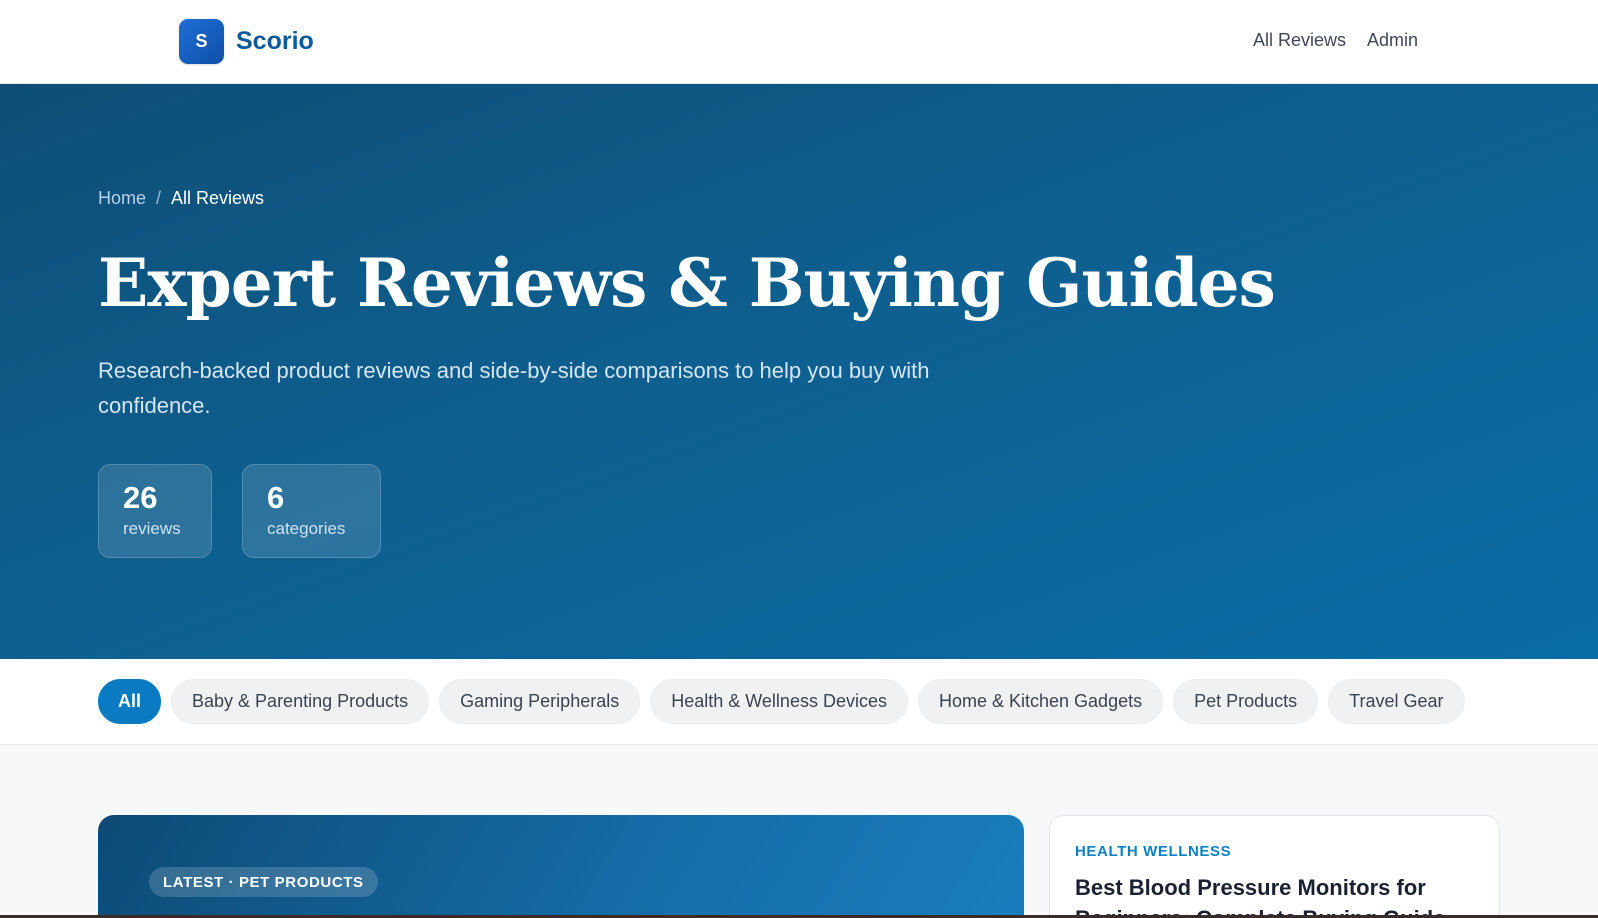 This screenshot has height=918, width=1598. What do you see at coordinates (130, 701) in the screenshot?
I see `filter-chip-all: All` at bounding box center [130, 701].